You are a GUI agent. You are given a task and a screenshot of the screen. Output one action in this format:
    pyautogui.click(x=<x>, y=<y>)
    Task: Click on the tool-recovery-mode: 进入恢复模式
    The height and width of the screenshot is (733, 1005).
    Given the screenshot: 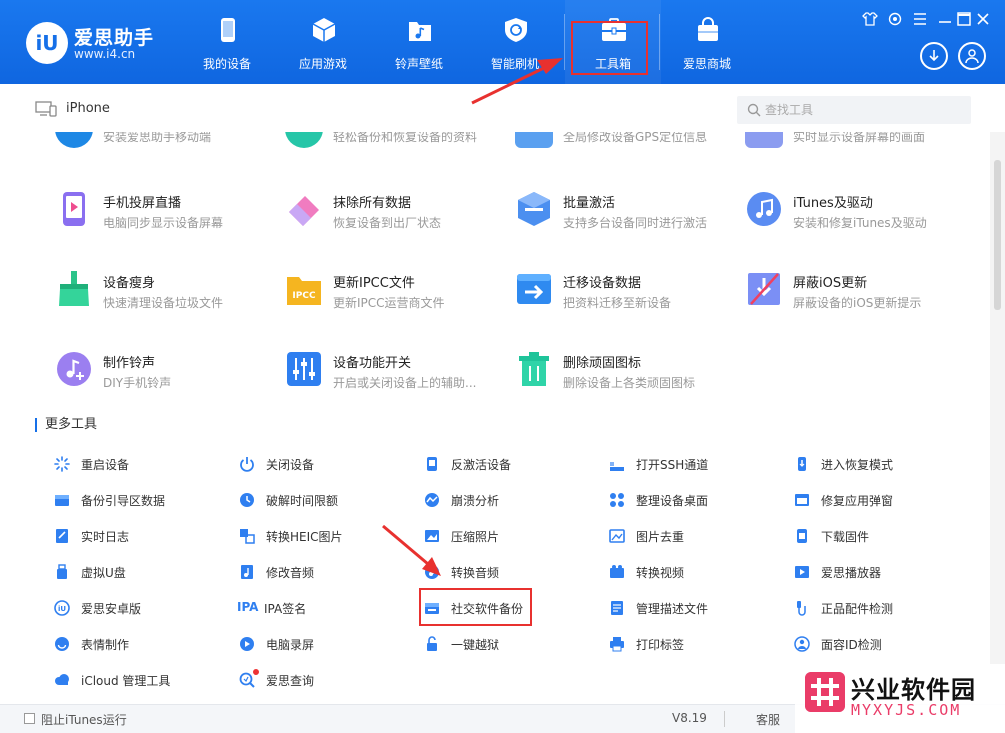 What is the action you would take?
    pyautogui.click(x=884, y=464)
    